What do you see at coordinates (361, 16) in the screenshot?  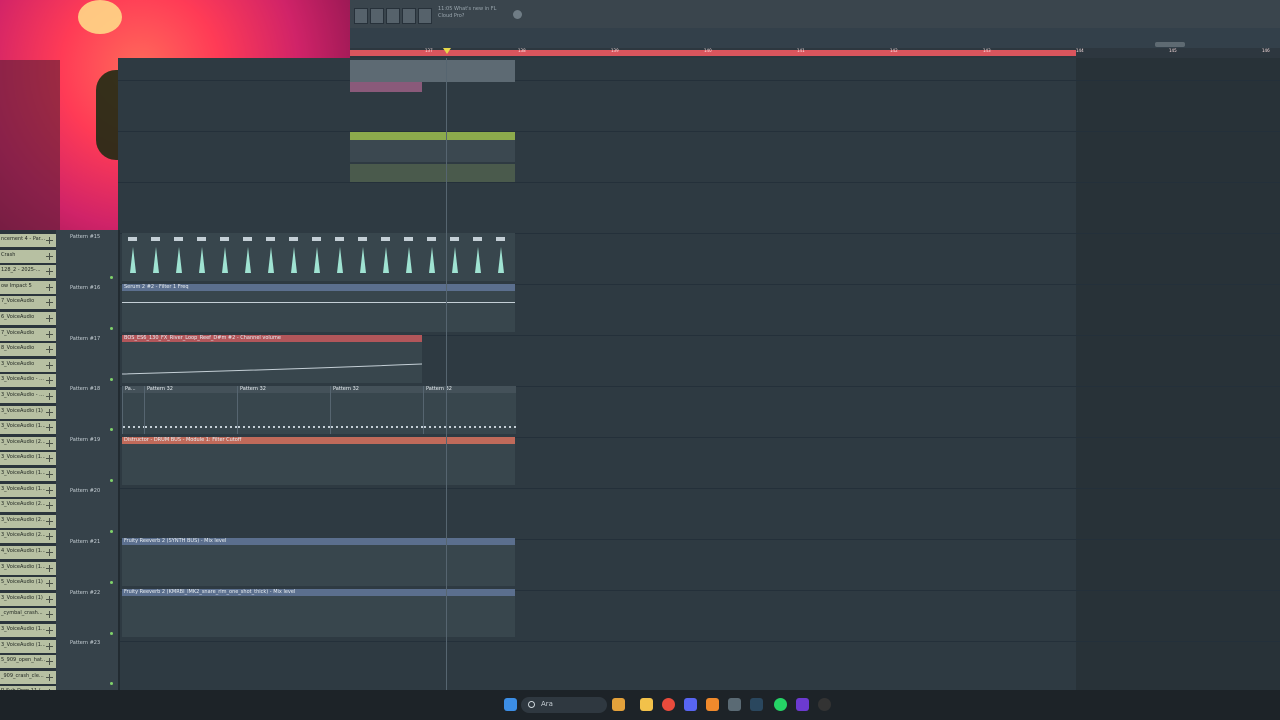 I see `file-icon` at bounding box center [361, 16].